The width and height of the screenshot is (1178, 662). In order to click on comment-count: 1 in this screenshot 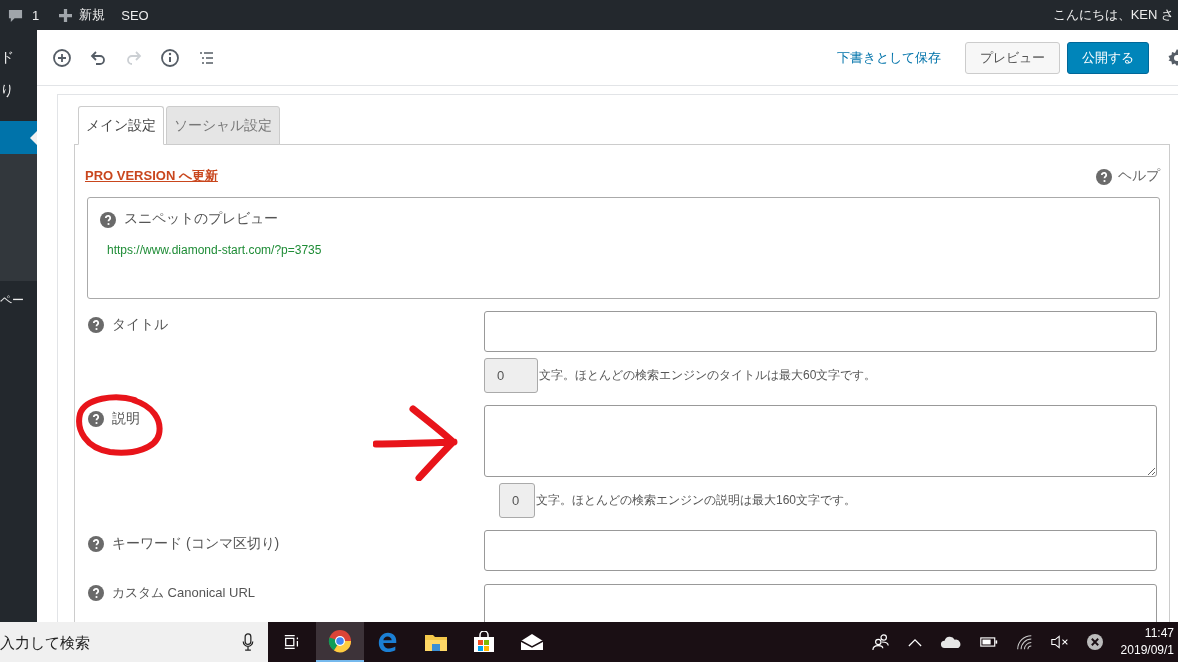, I will do `click(36, 15)`.